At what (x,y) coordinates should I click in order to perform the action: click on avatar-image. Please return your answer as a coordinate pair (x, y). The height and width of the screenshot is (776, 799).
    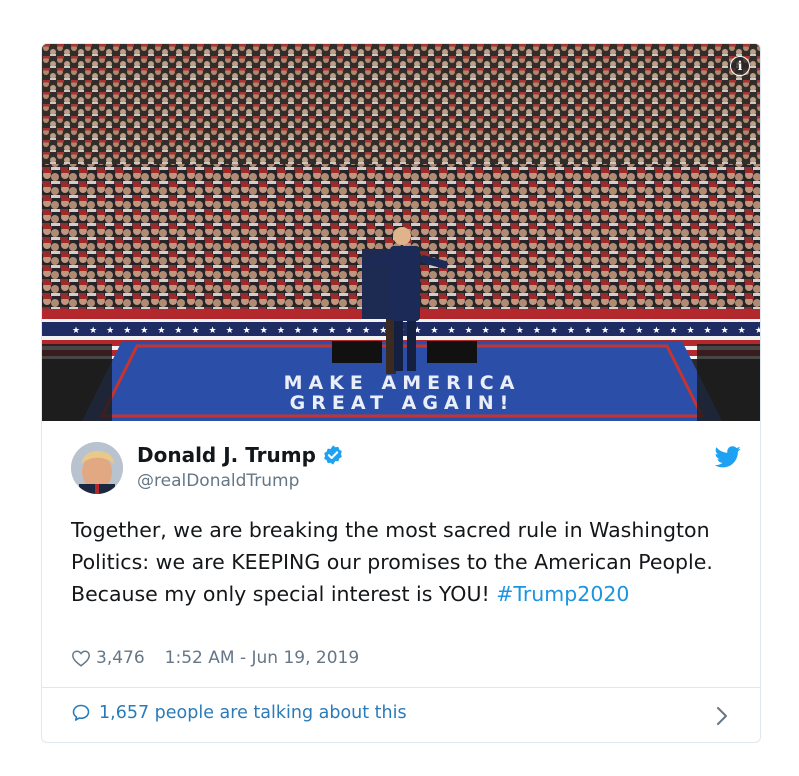
    Looking at the image, I should click on (97, 468).